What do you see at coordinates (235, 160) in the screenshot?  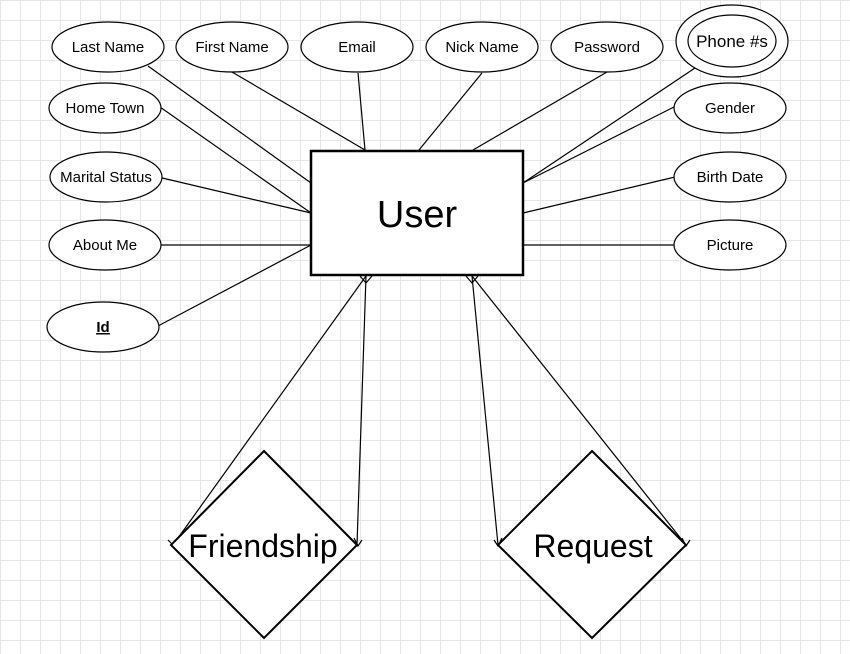 I see `connector-home-town` at bounding box center [235, 160].